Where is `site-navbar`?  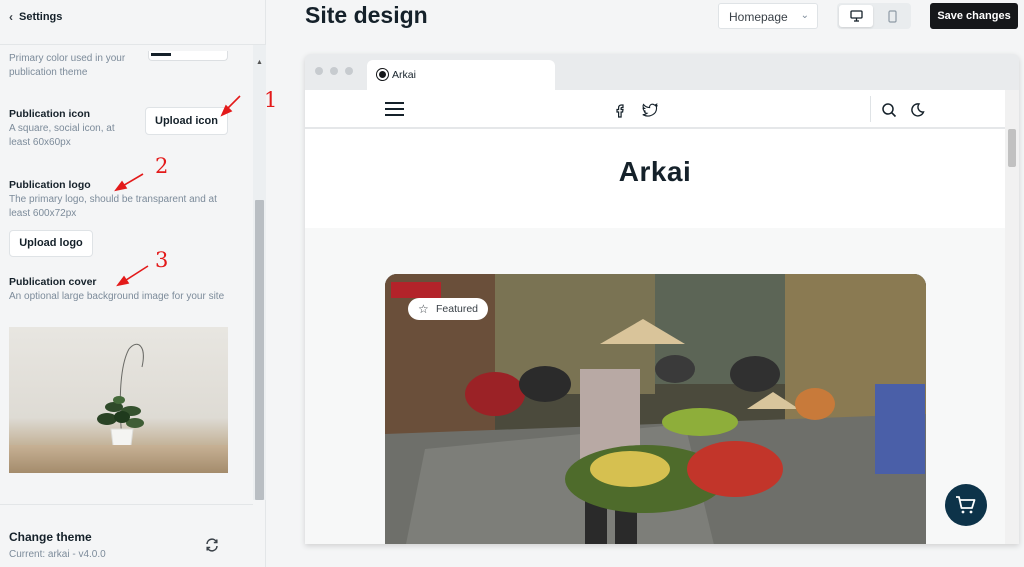 site-navbar is located at coordinates (655, 109).